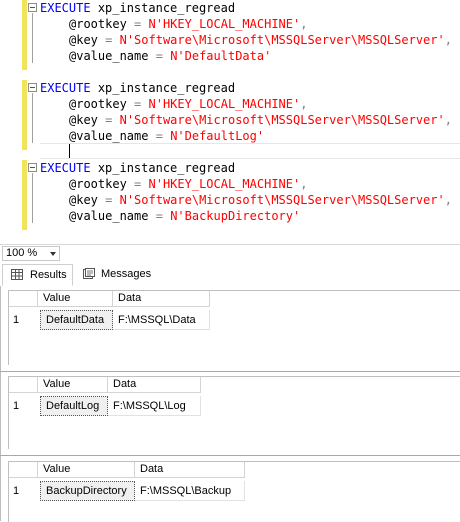 The width and height of the screenshot is (460, 522). I want to click on table-cell-selected: BackupDirectory, so click(87, 491).